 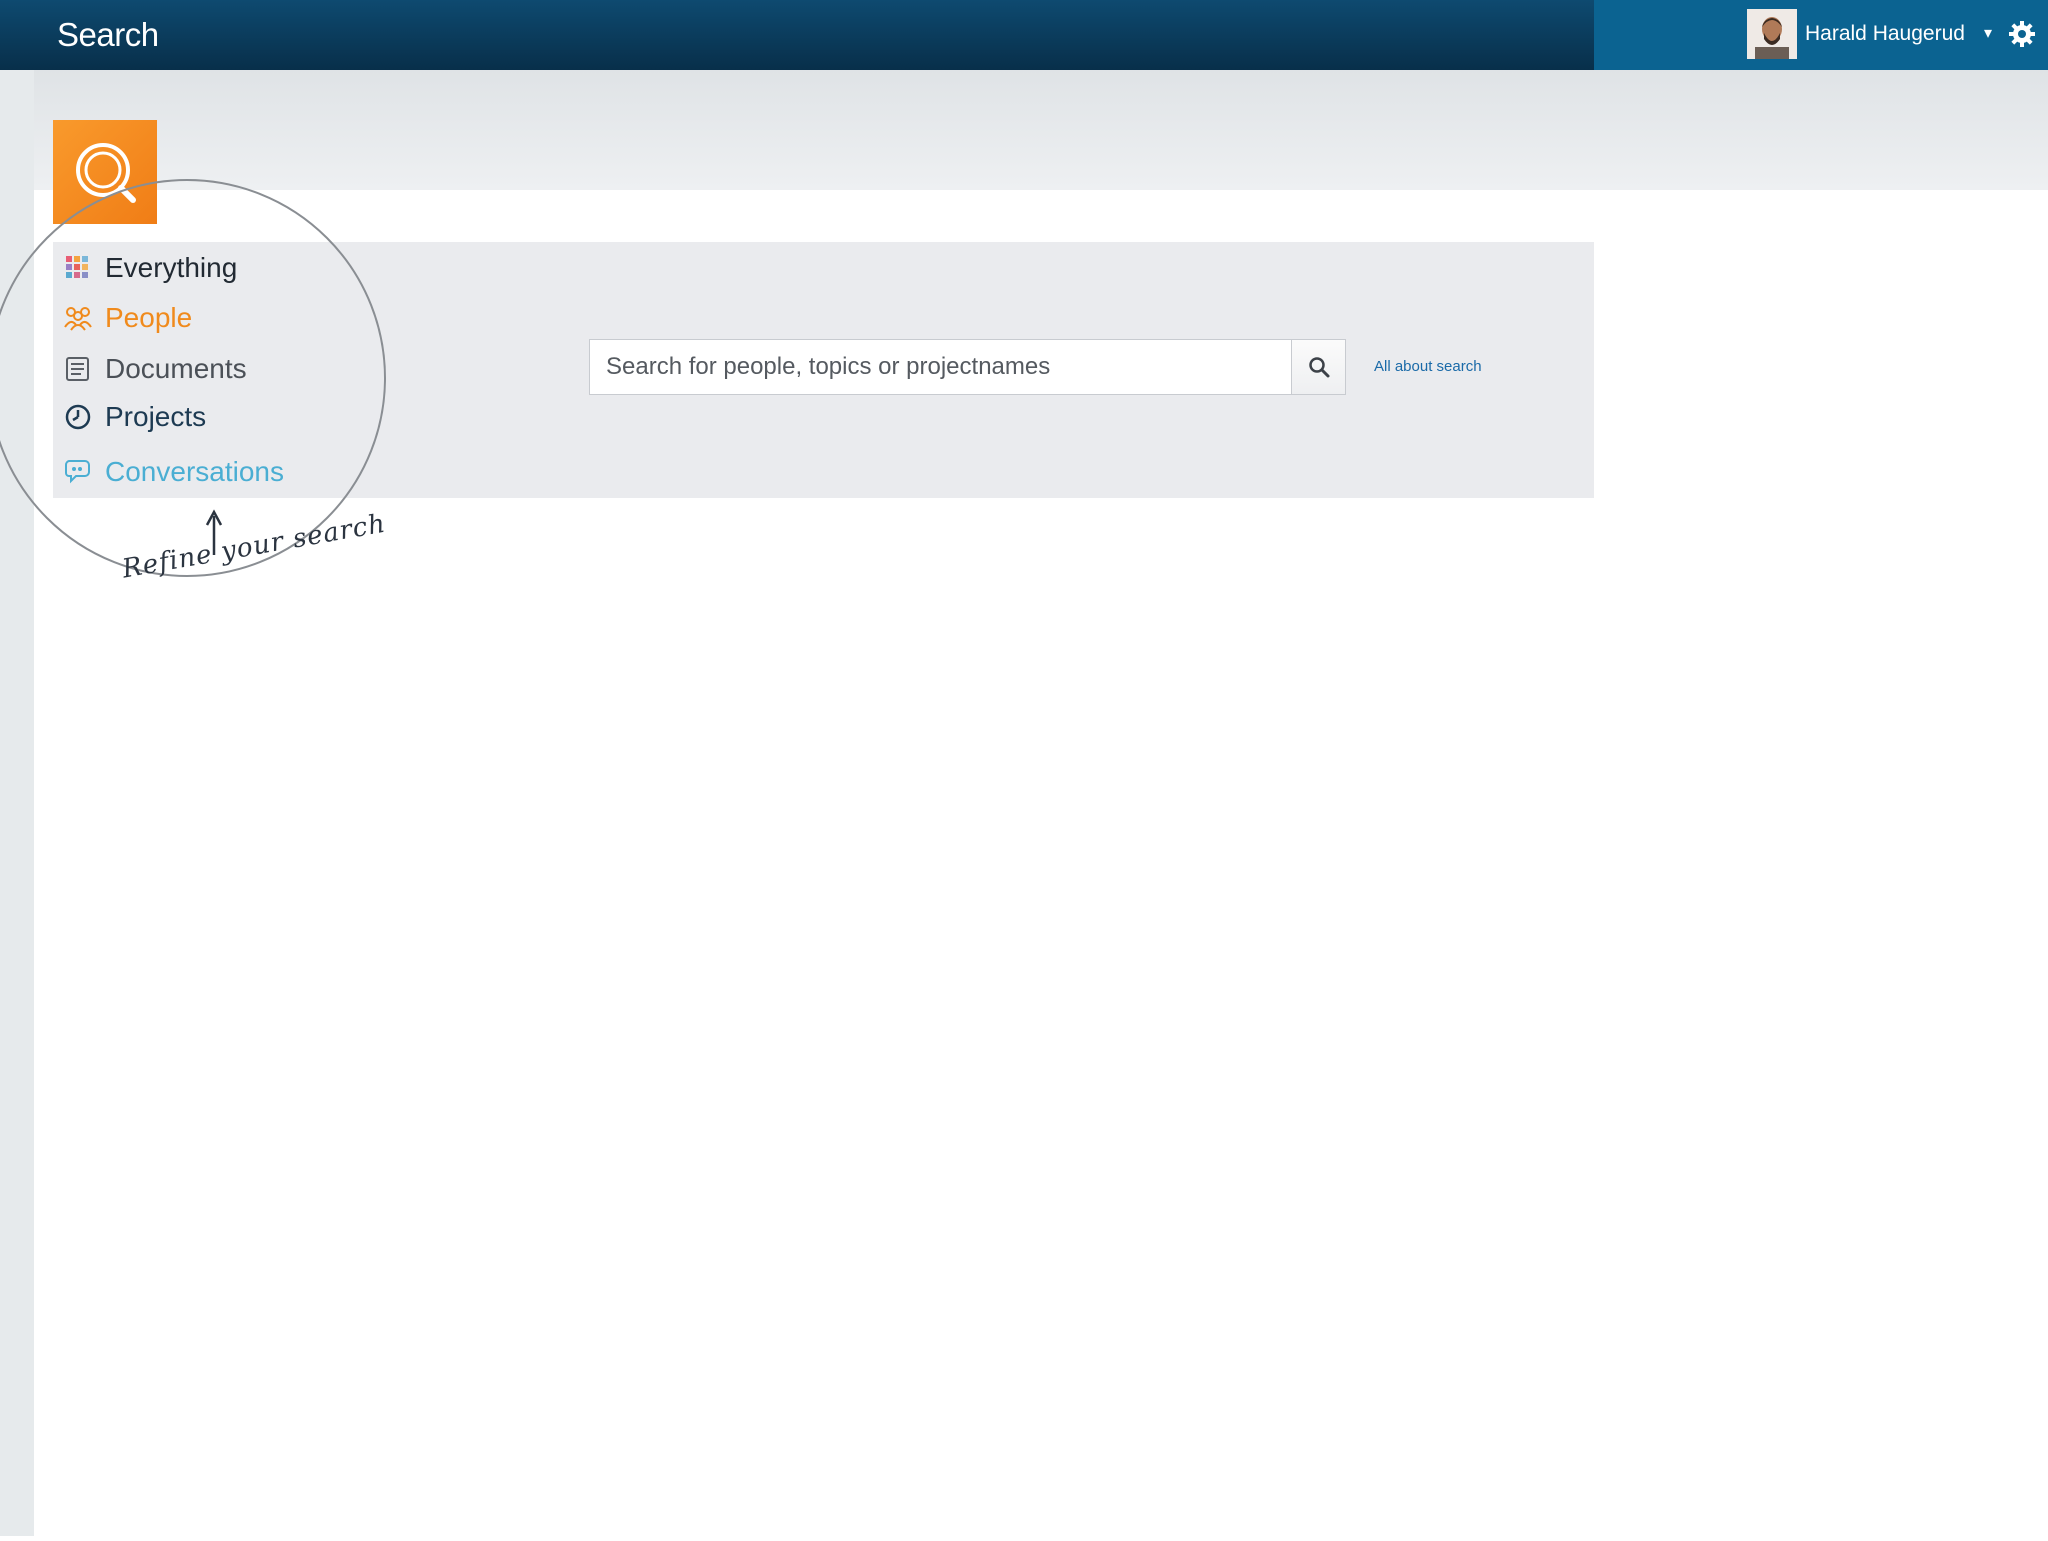 I want to click on conversation-icon, so click(x=78, y=472).